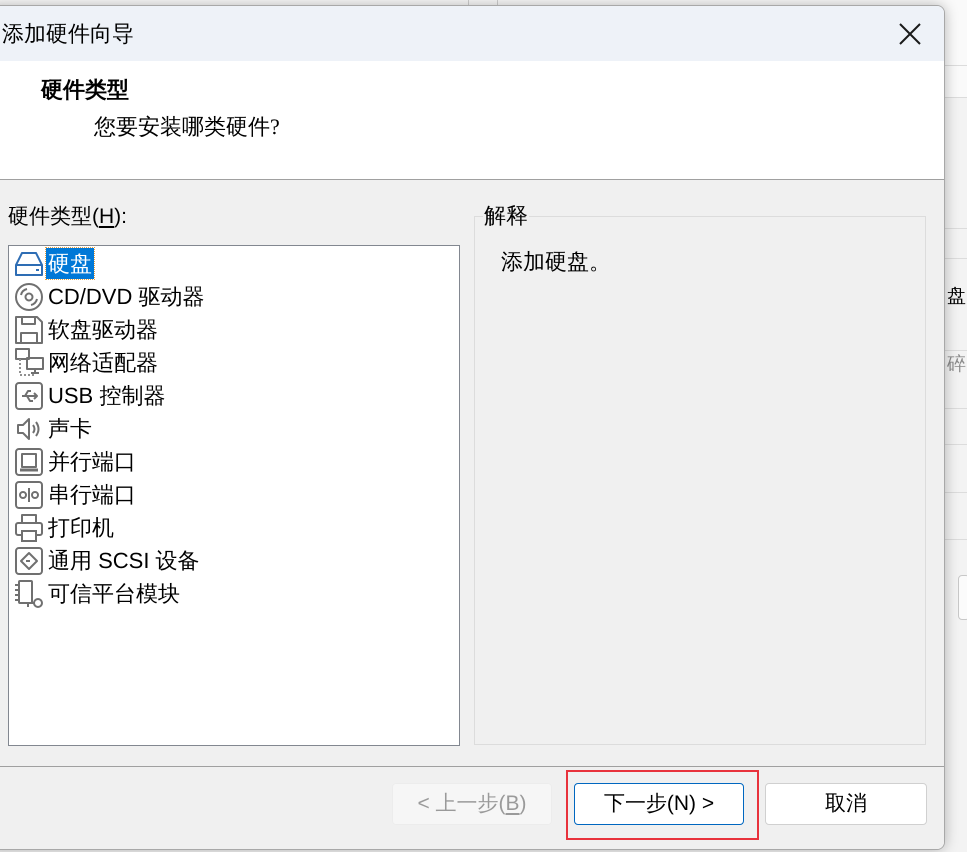 The height and width of the screenshot is (852, 967). I want to click on background-text: 碎, so click(956, 365).